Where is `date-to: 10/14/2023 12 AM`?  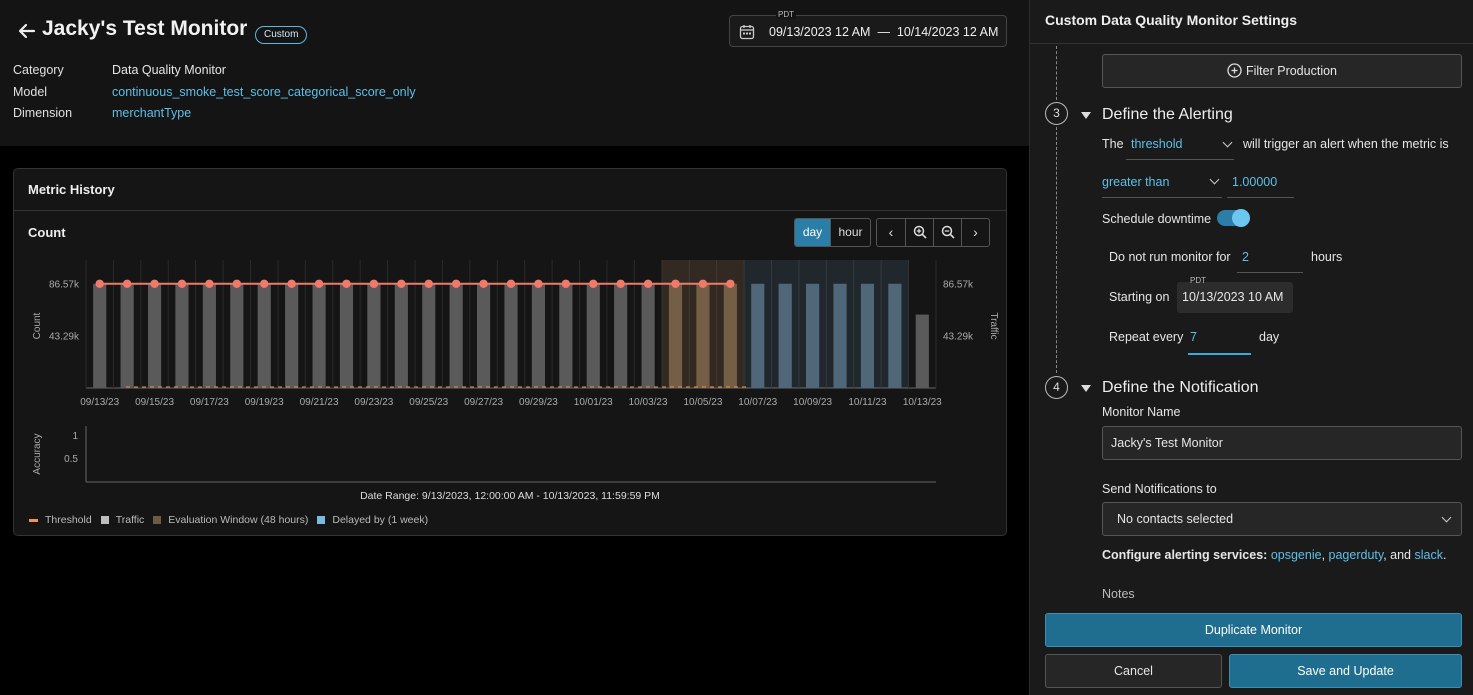 date-to: 10/14/2023 12 AM is located at coordinates (947, 32).